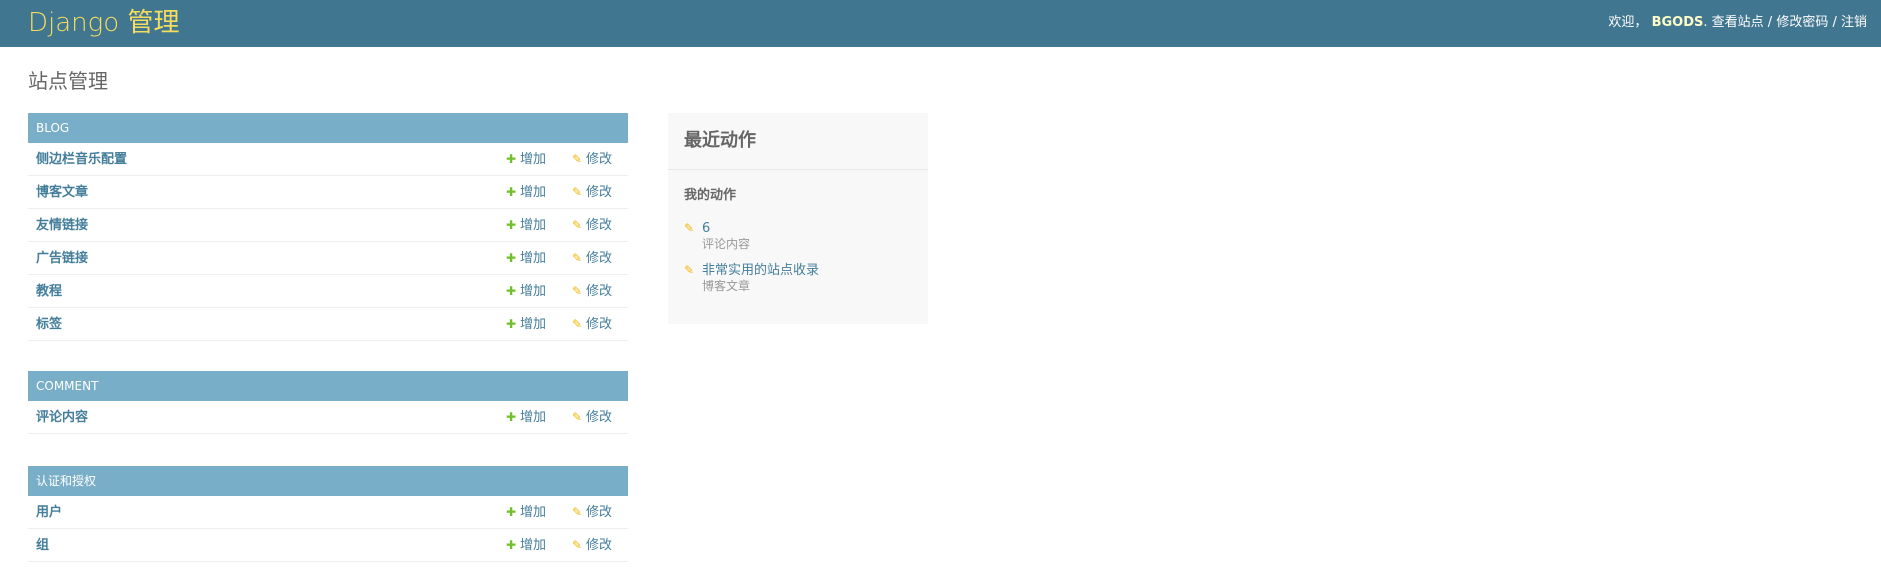 This screenshot has width=1881, height=570. I want to click on brand-title: 管理, so click(153, 23).